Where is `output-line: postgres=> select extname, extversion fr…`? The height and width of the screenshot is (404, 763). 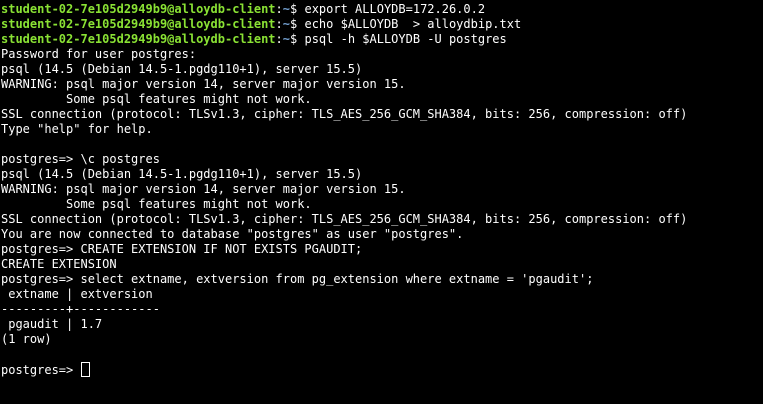
output-line: postgres=> select extname, extversion fr… is located at coordinates (382, 279).